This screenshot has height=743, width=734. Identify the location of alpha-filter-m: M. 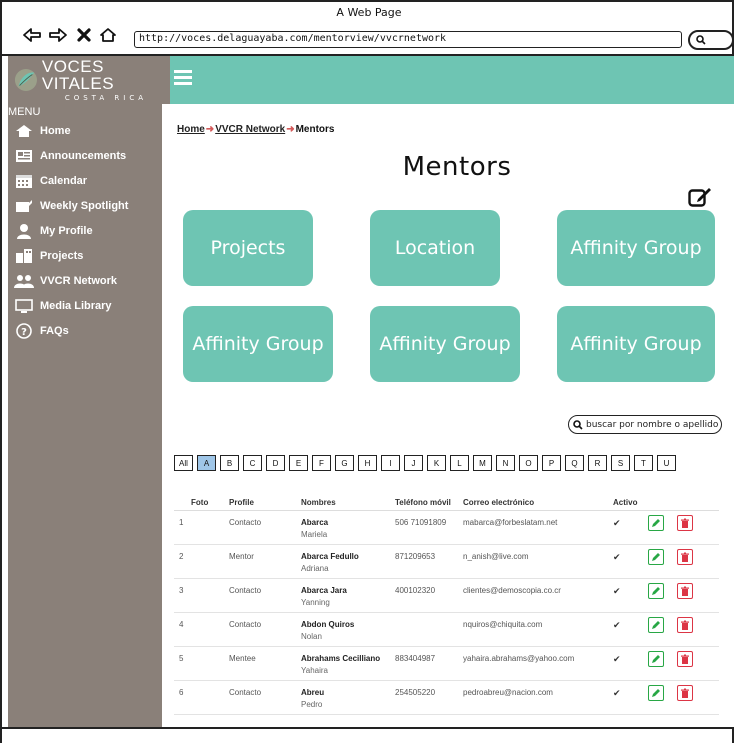
(482, 463).